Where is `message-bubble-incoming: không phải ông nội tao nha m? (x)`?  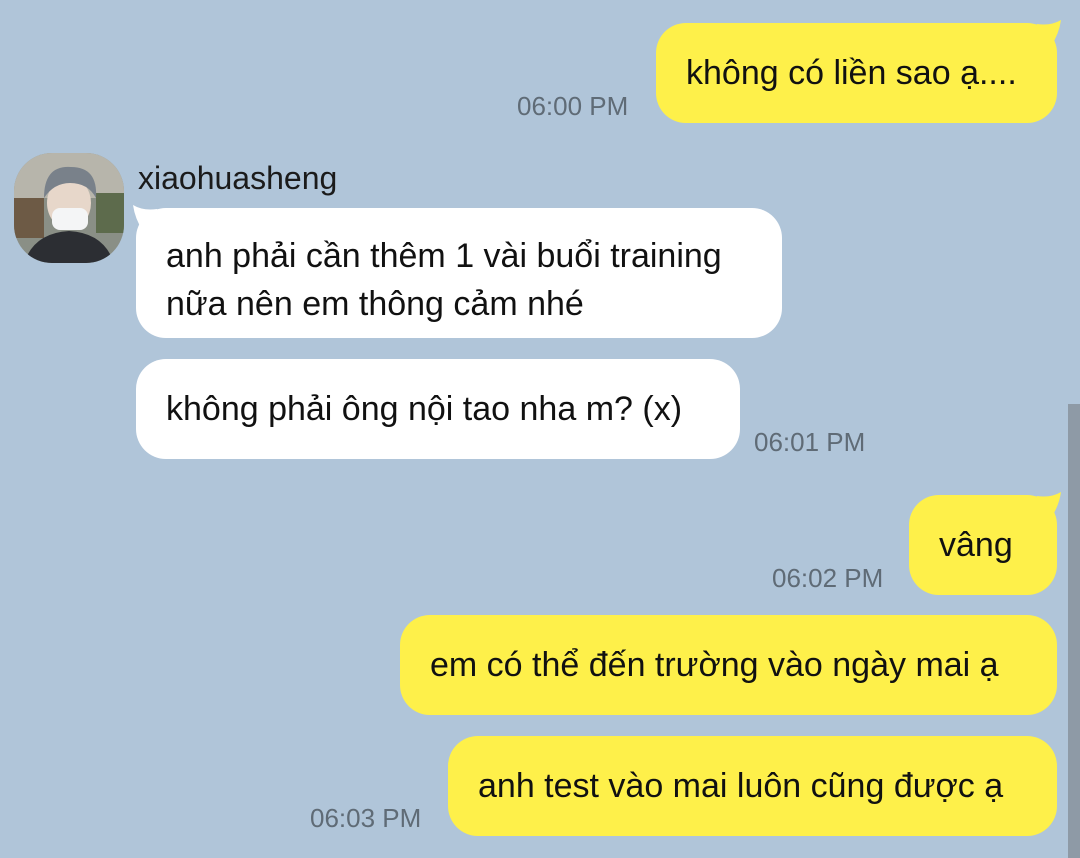 message-bubble-incoming: không phải ông nội tao nha m? (x) is located at coordinates (438, 409).